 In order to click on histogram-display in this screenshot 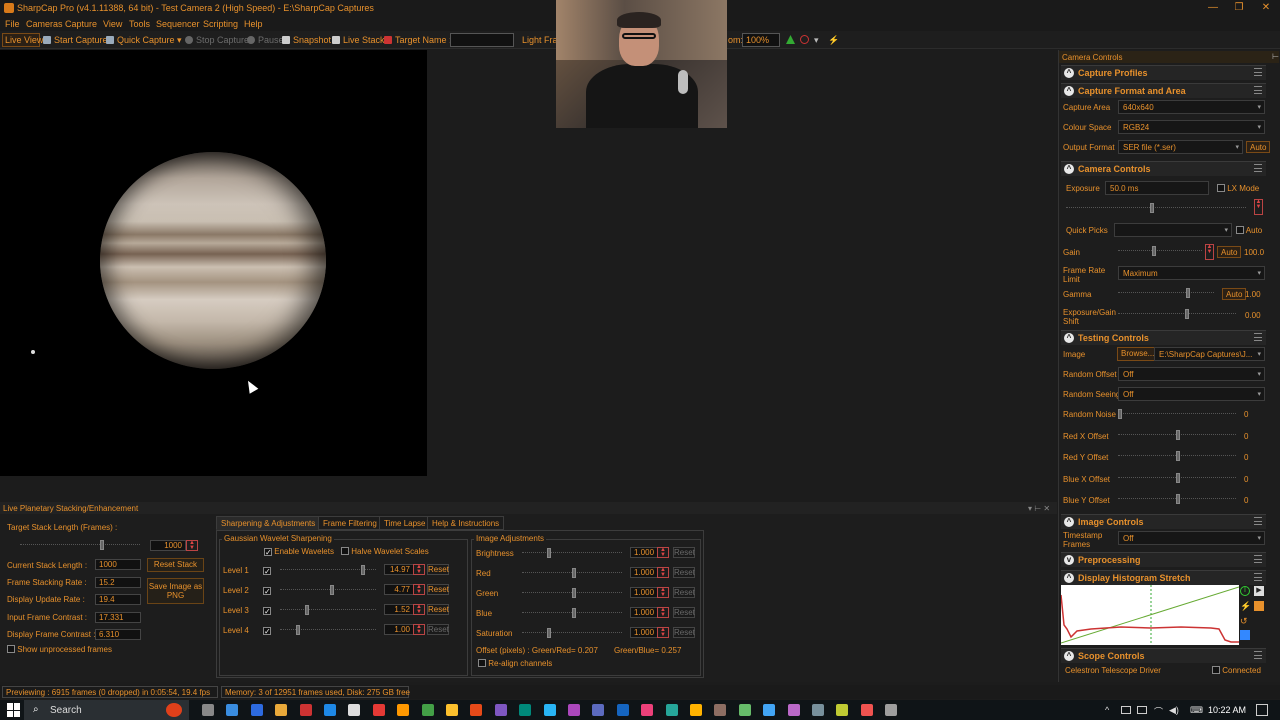, I will do `click(1150, 615)`.